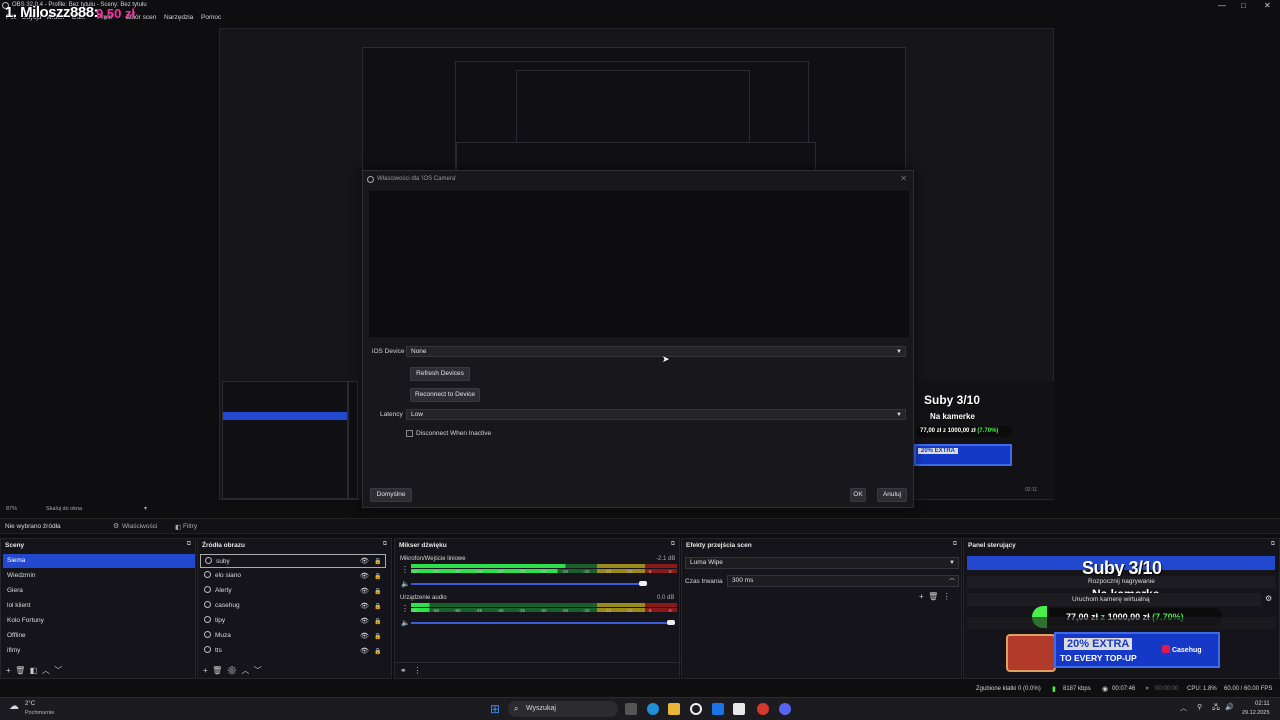 Image resolution: width=1280 pixels, height=720 pixels. Describe the element at coordinates (1098, 658) in the screenshot. I see `promo-topup: TO EVERY TOP-UP` at that location.